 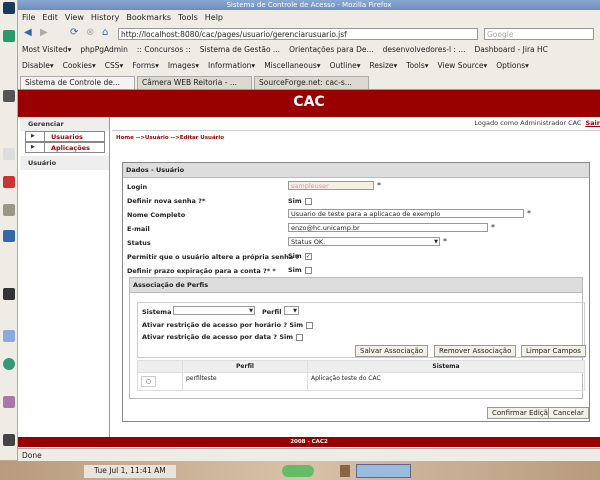 I want to click on webdev-outline: Outline▾, so click(x=345, y=65).